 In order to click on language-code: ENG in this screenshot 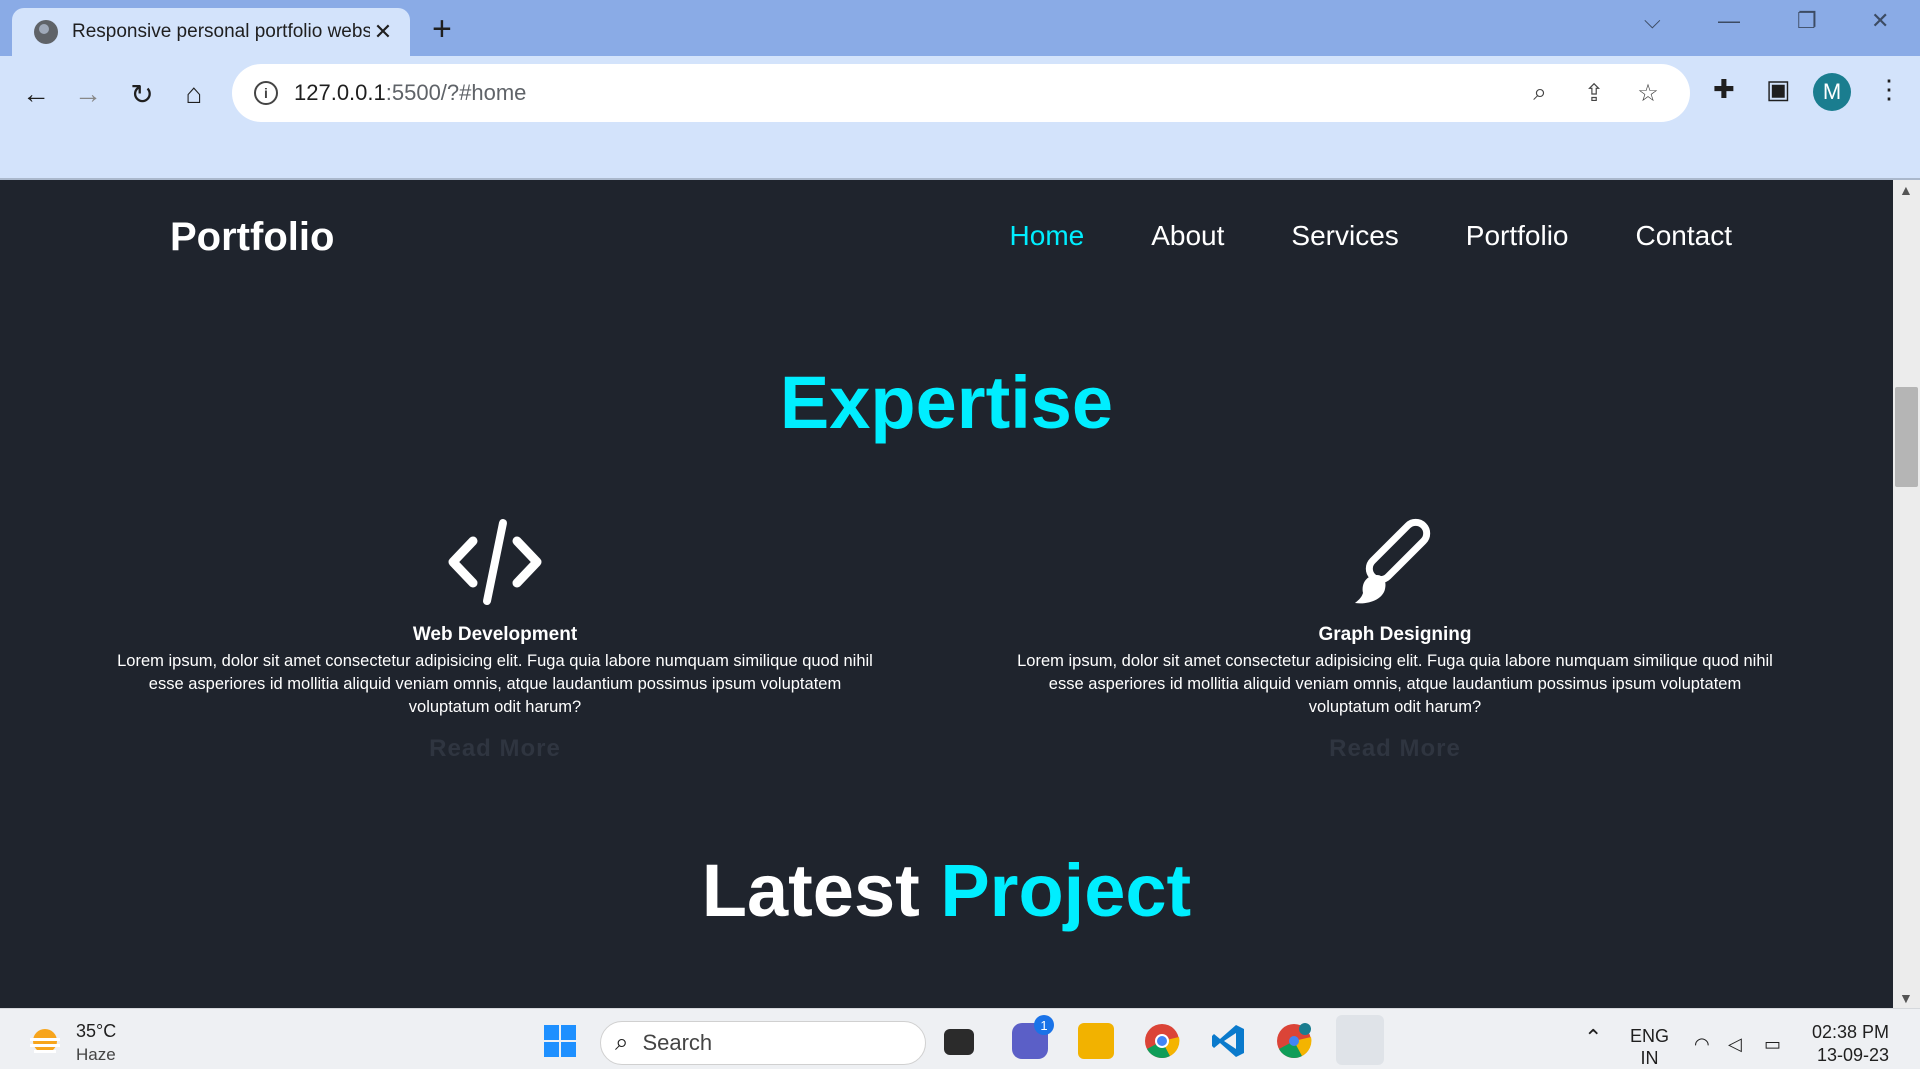, I will do `click(1650, 1036)`.